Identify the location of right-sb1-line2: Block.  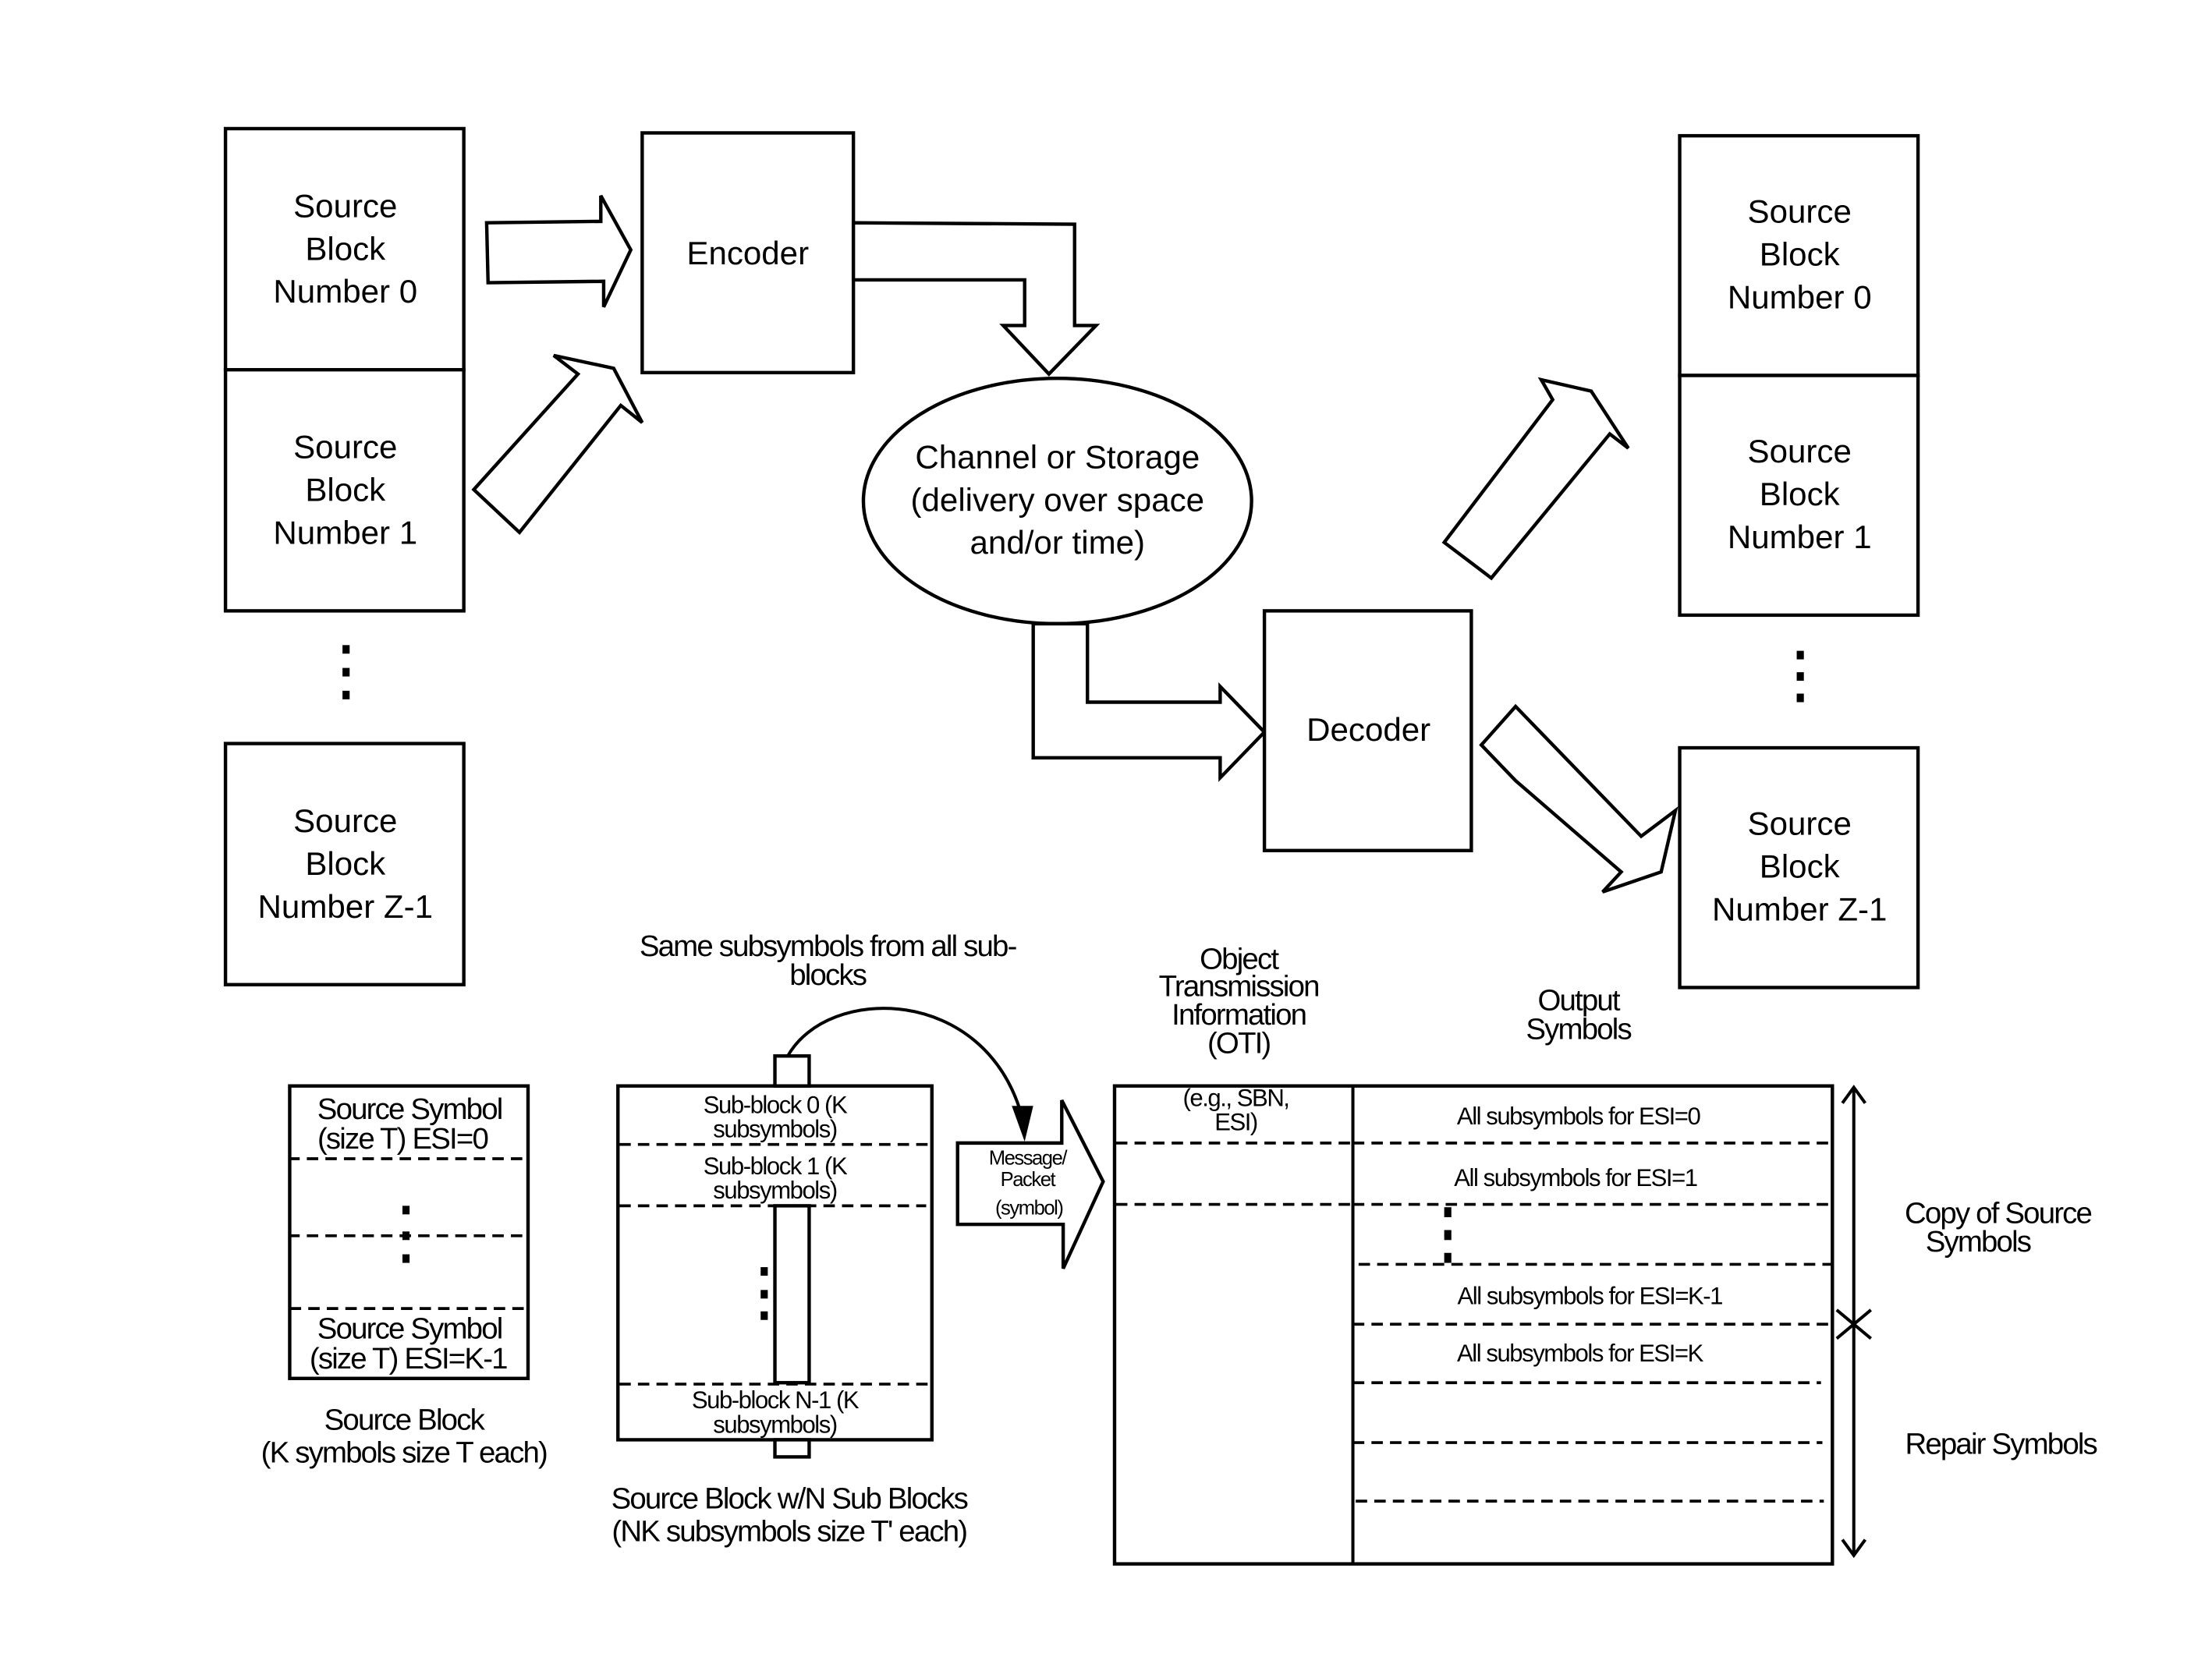
(1801, 494).